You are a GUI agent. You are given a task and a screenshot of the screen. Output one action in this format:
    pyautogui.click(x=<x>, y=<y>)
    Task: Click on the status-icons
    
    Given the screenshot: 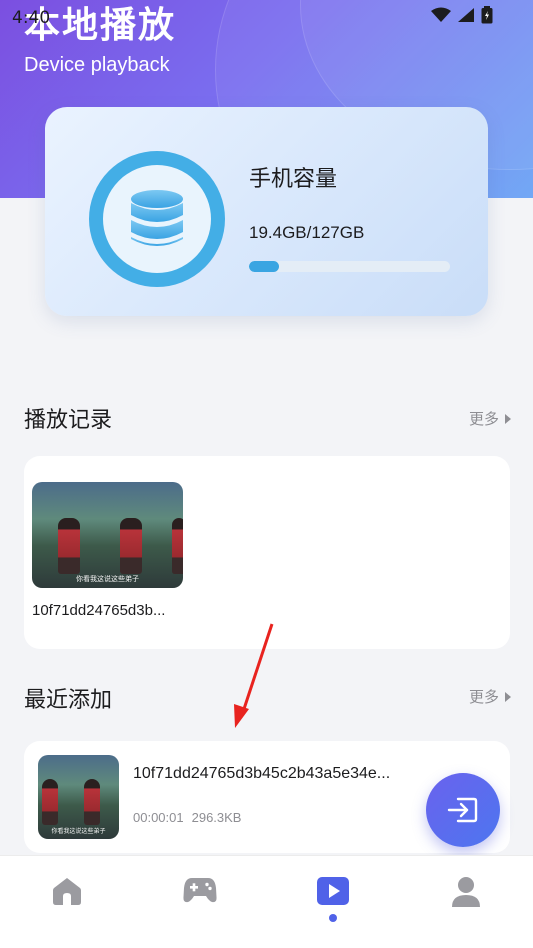 What is the action you would take?
    pyautogui.click(x=462, y=15)
    